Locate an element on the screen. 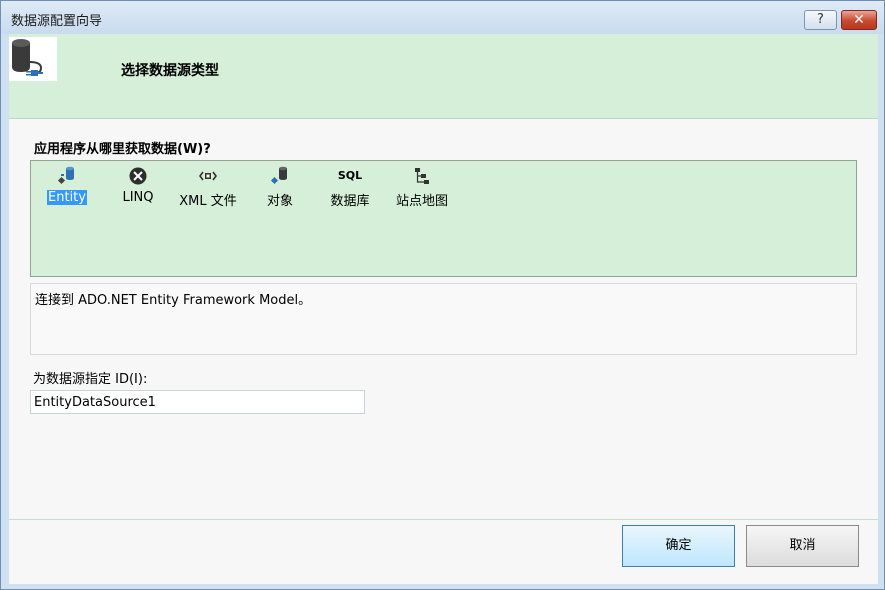 The height and width of the screenshot is (590, 885). source-item-entity: Entity is located at coordinates (67, 186).